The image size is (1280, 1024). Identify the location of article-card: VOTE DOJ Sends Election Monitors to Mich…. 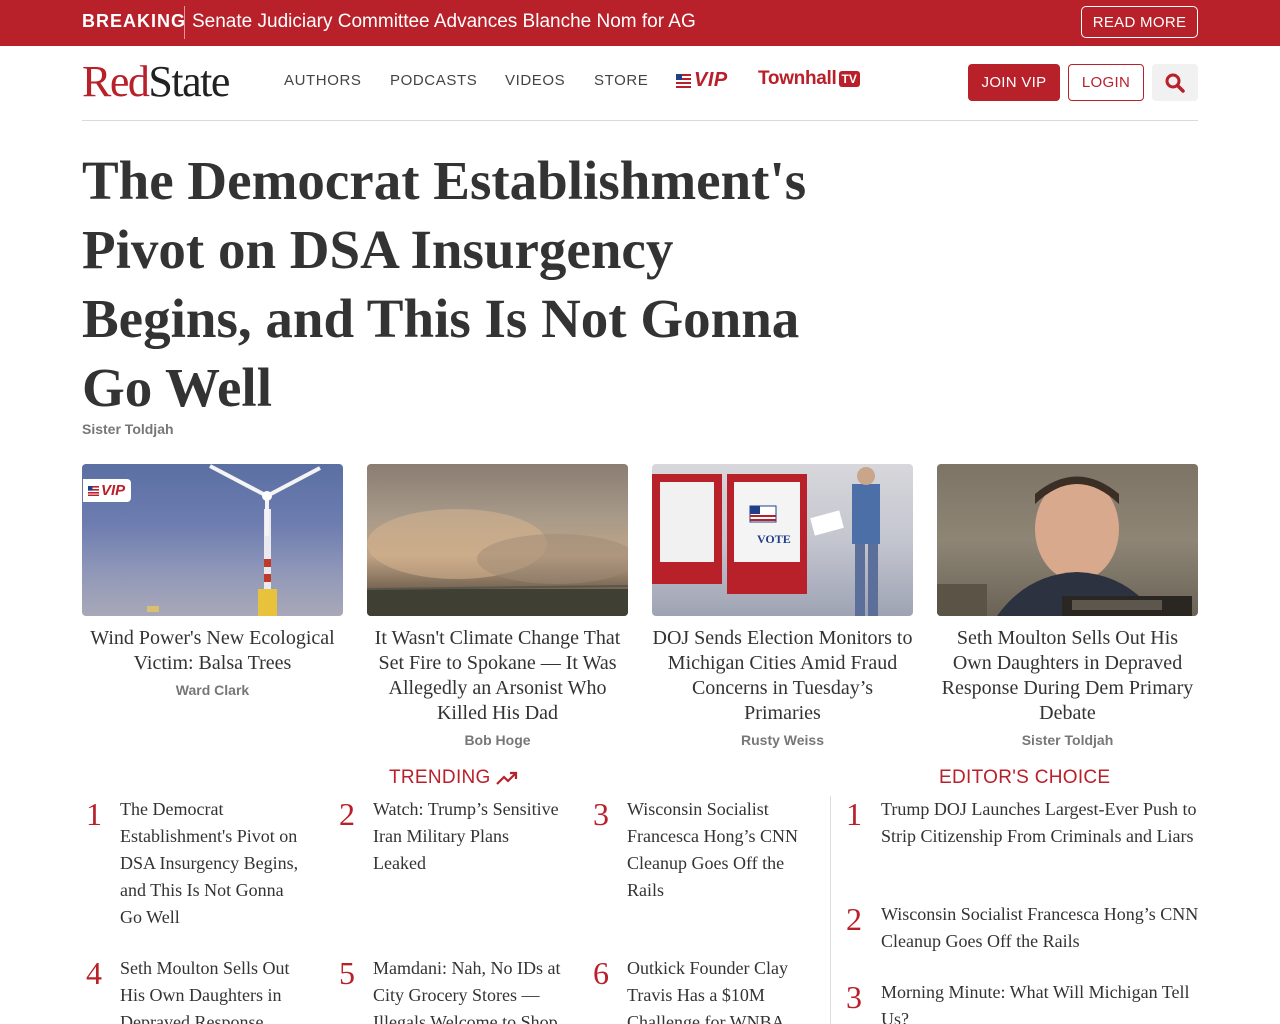
(782, 606).